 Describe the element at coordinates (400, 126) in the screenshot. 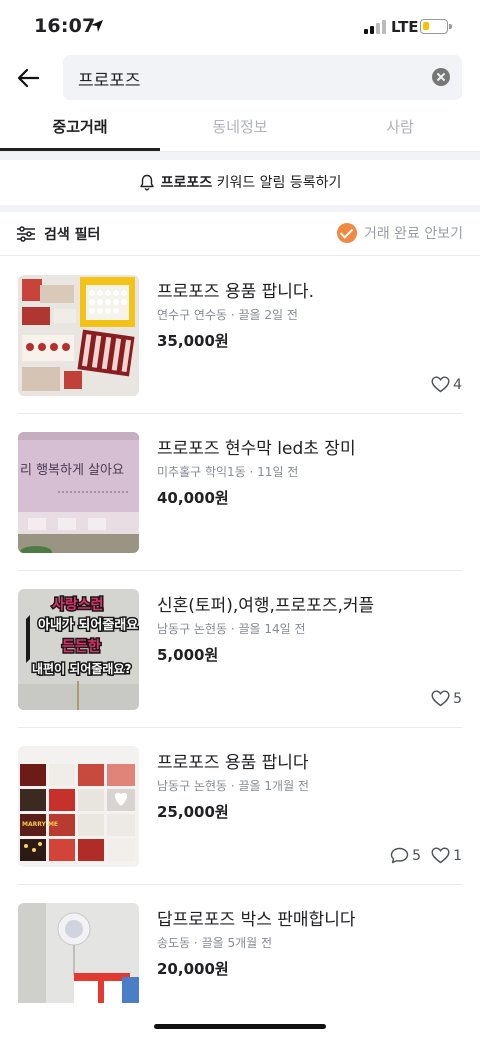

I see `tab-people: 사람` at that location.